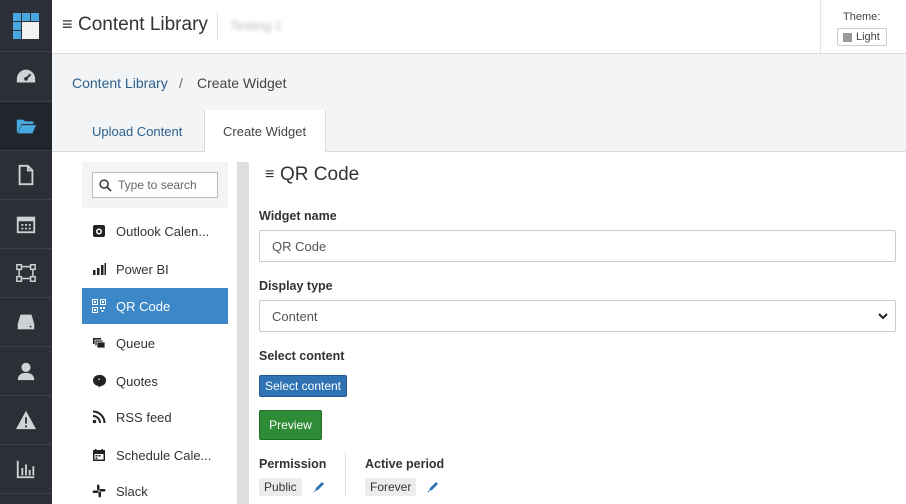  I want to click on active-period-label: Active period, so click(405, 464).